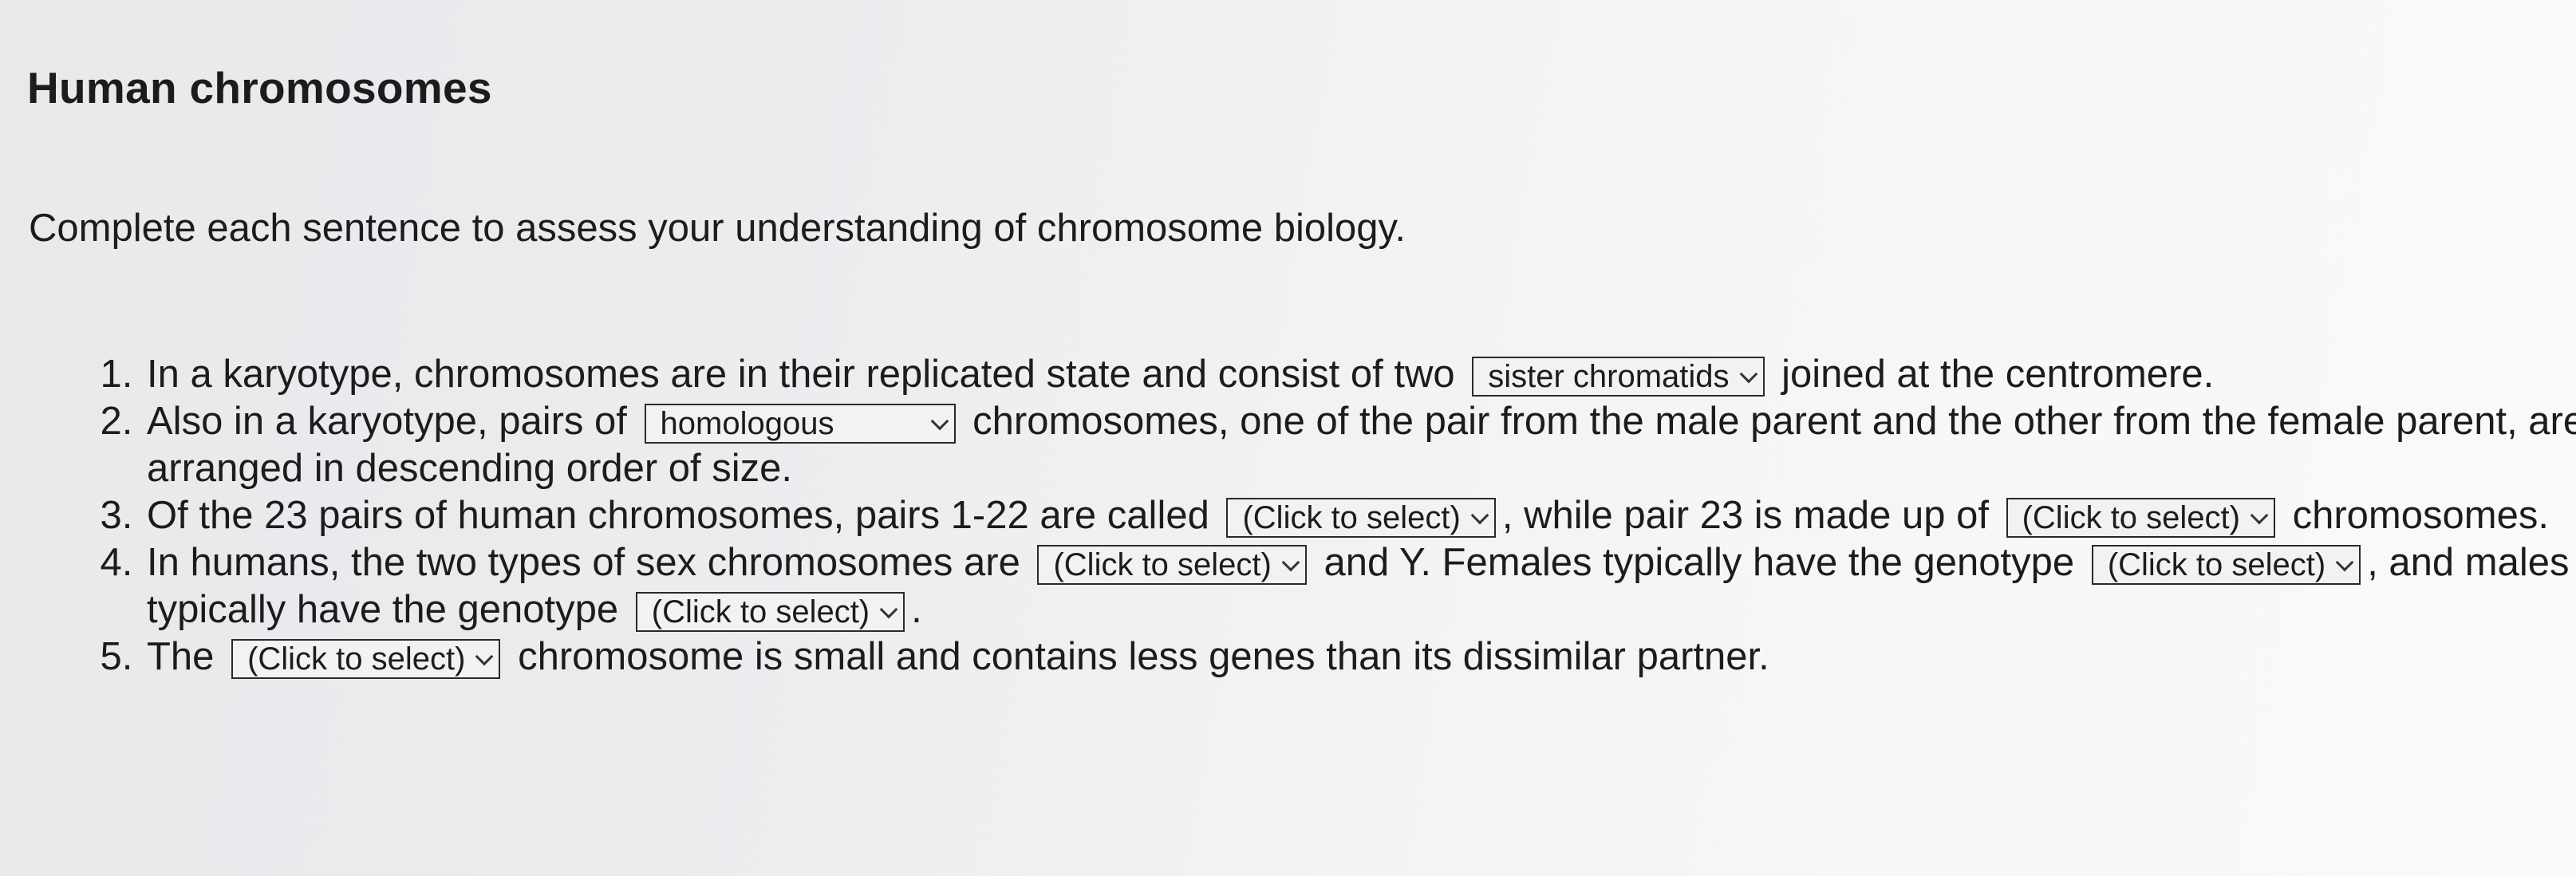  What do you see at coordinates (1609, 376) in the screenshot?
I see `dropdown-value: sister chromatids` at bounding box center [1609, 376].